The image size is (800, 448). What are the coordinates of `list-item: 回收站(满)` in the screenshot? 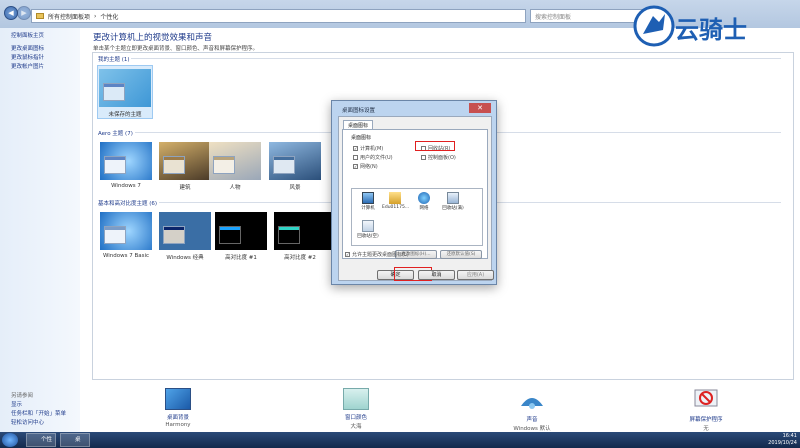 It's located at (453, 201).